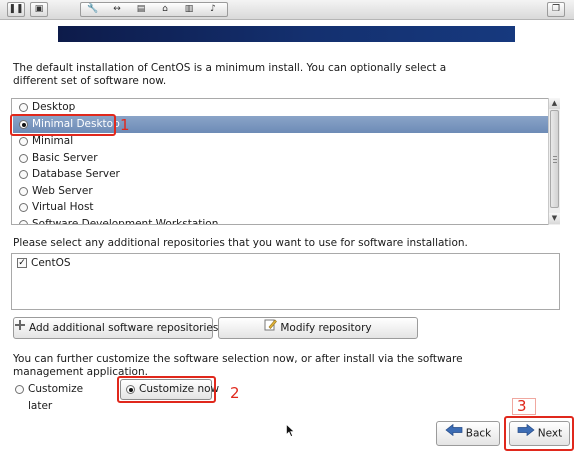 This screenshot has height=459, width=574. I want to click on list-item: Software Development Workstation, so click(280, 220).